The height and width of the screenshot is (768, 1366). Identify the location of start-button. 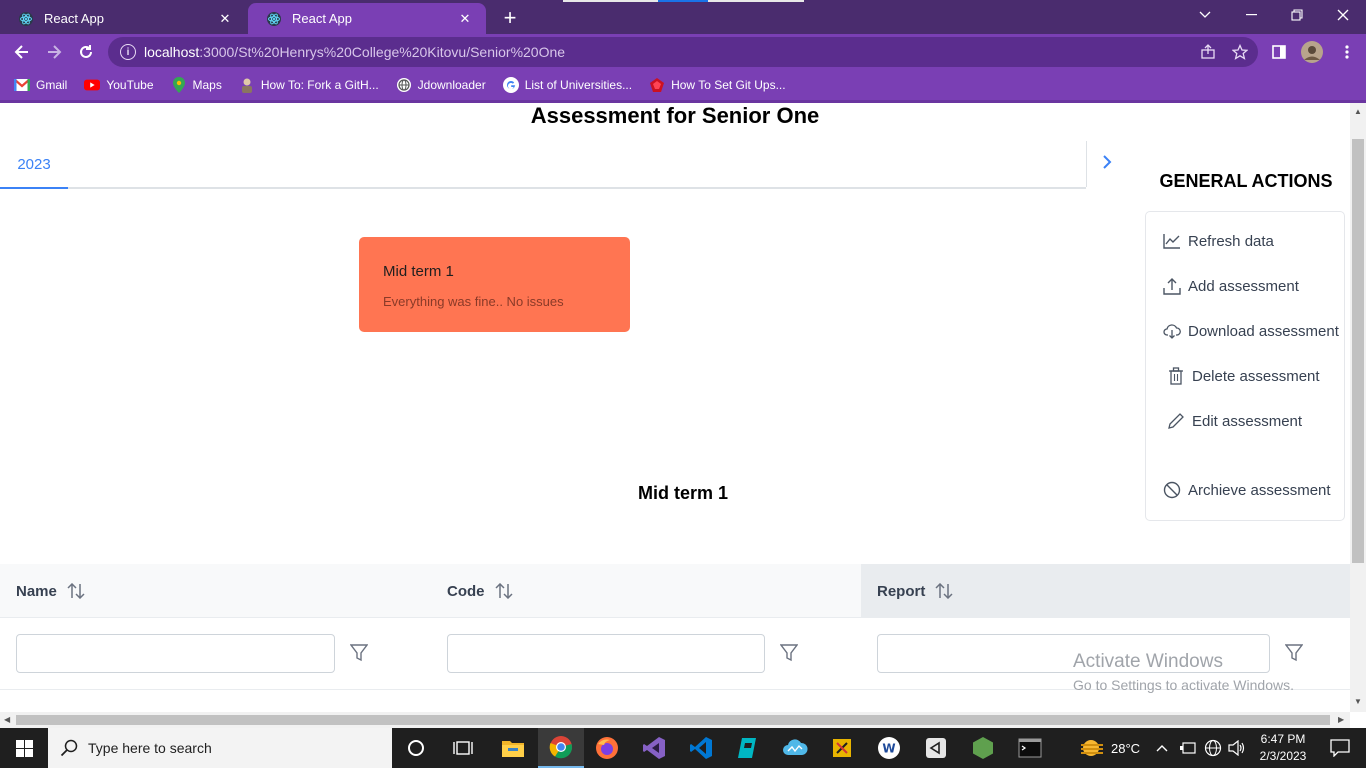
(24, 748).